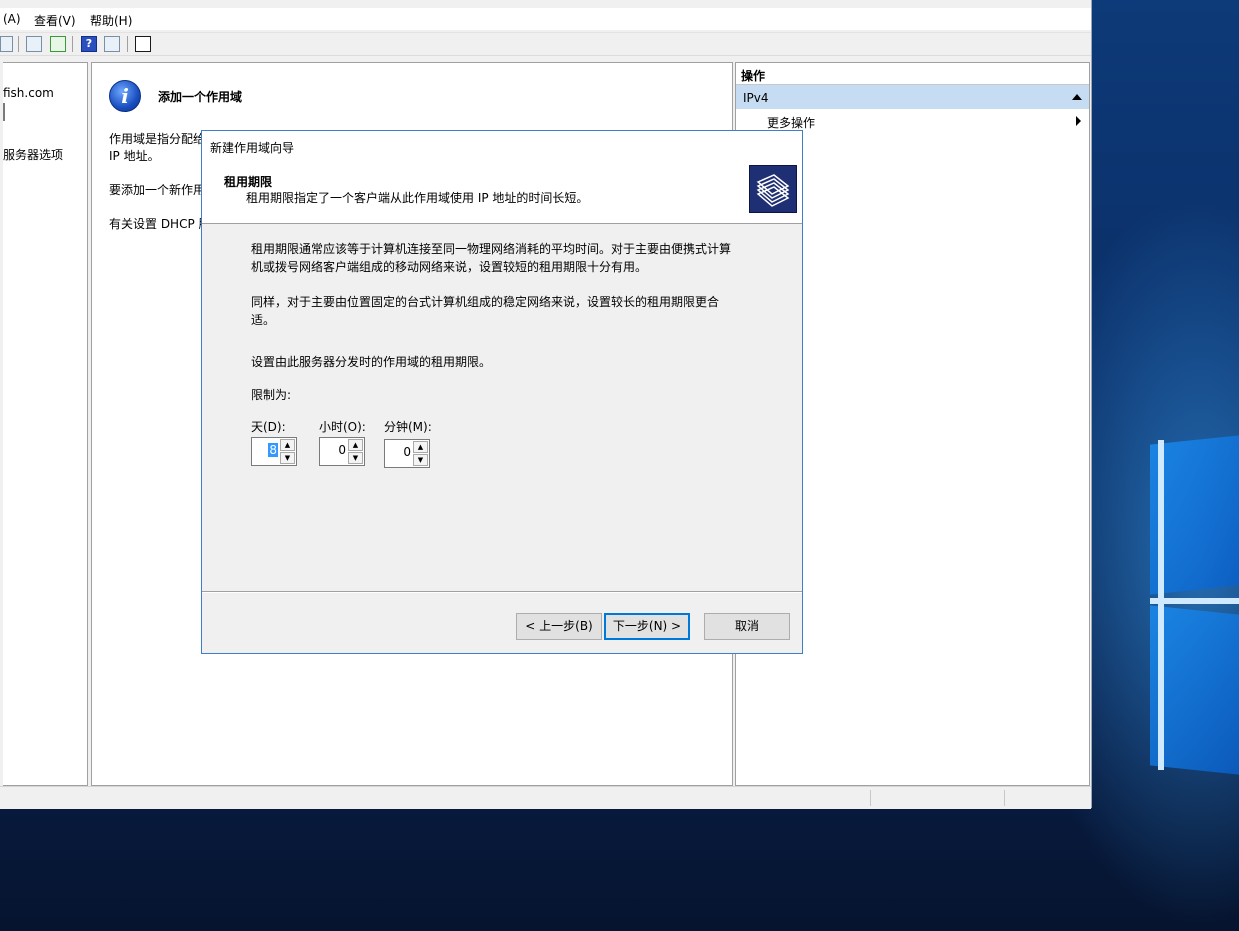  What do you see at coordinates (12, 19) in the screenshot?
I see `menu-action: (A)` at bounding box center [12, 19].